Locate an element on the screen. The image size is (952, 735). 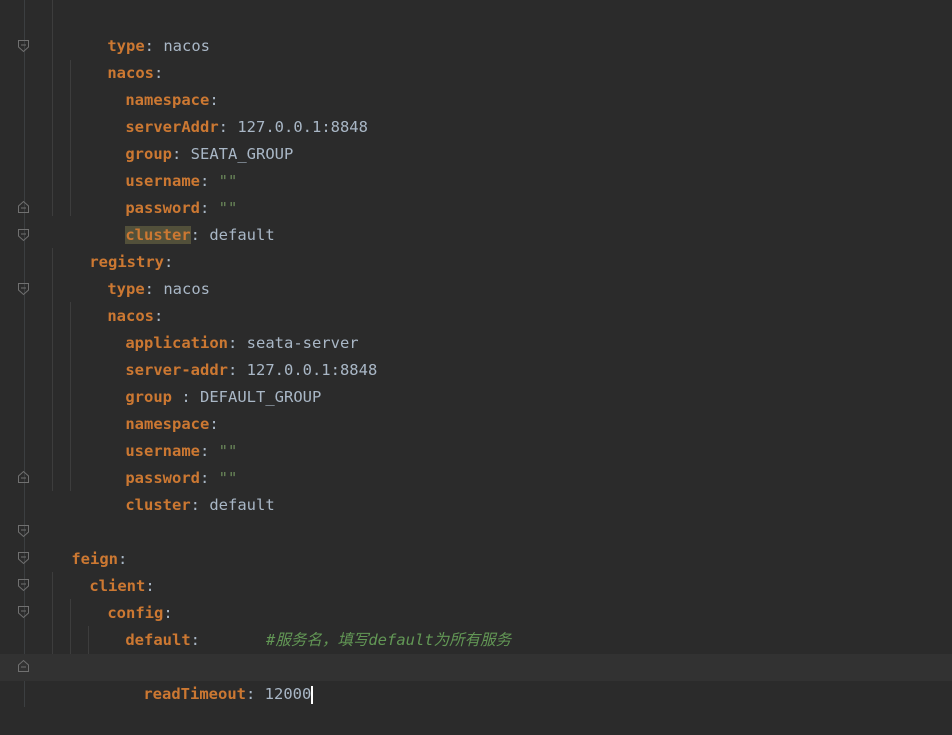
code-line: server-addr: 127.0.0.1:8848 is located at coordinates (232, 354).